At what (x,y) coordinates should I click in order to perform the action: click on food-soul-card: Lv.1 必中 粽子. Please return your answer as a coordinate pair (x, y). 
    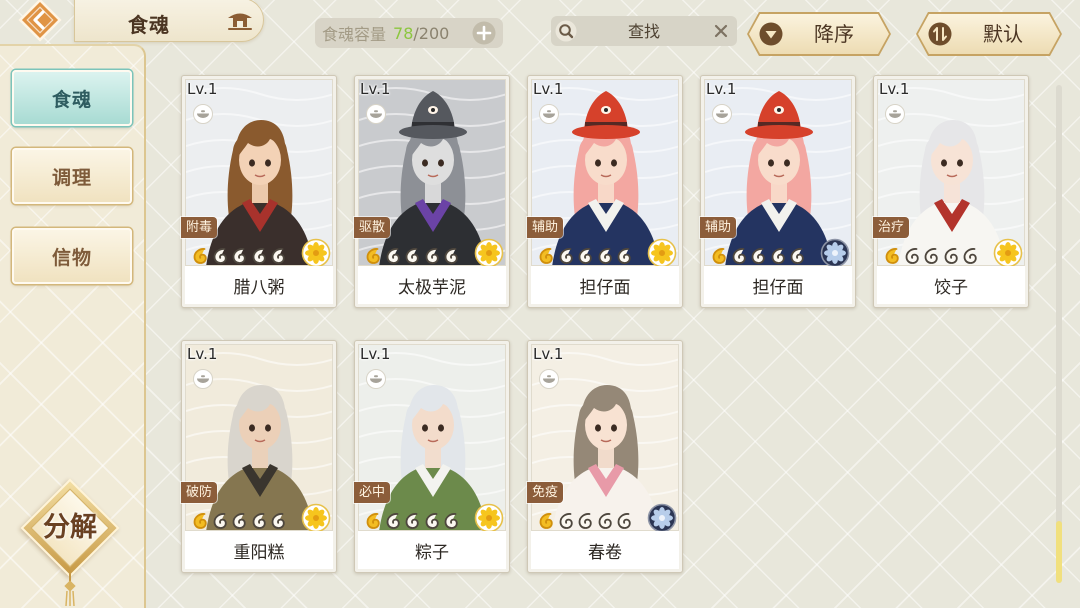
    Looking at the image, I should click on (432, 456).